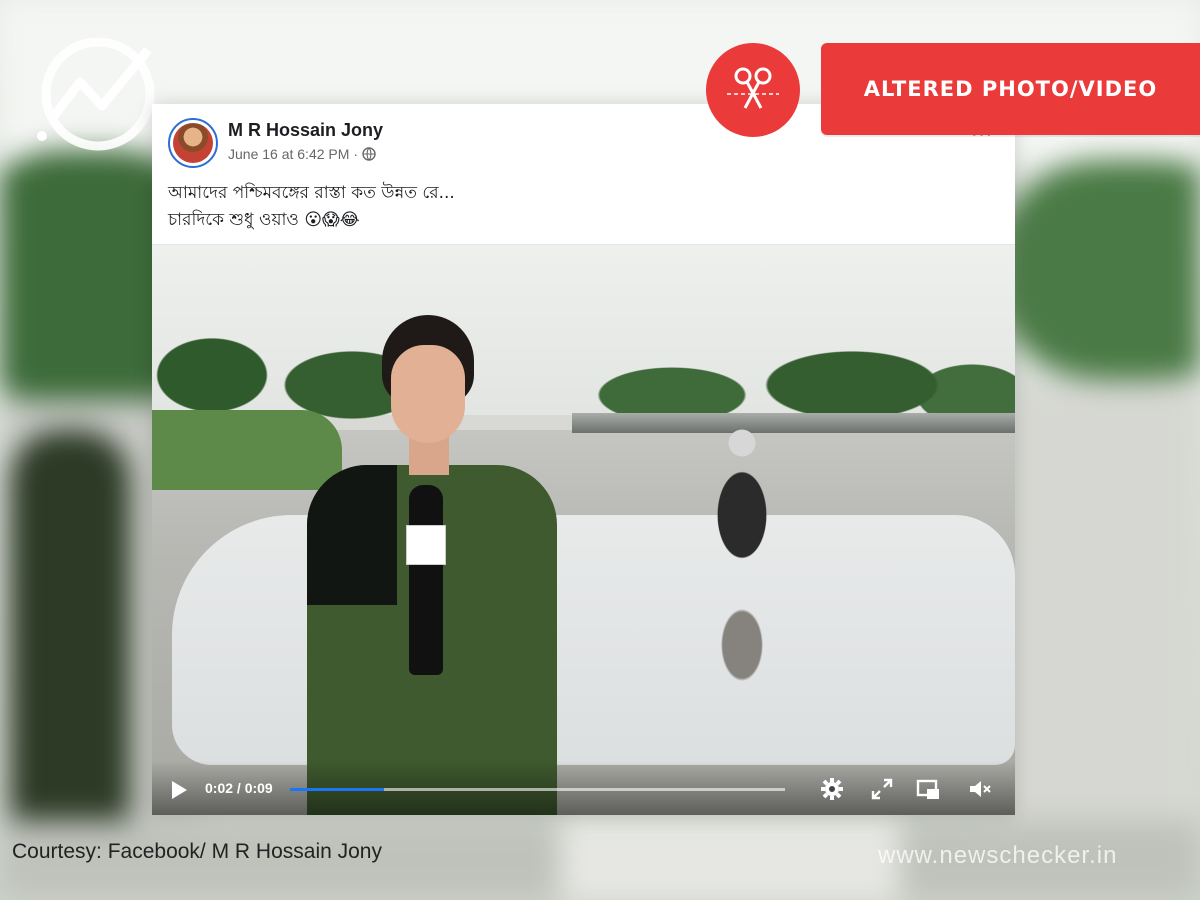  What do you see at coordinates (998, 855) in the screenshot?
I see `site-watermark: www.newschecker.in` at bounding box center [998, 855].